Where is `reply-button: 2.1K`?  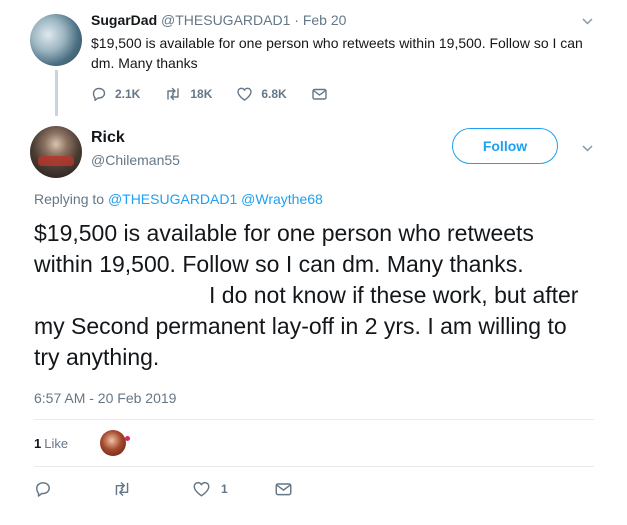
reply-button: 2.1K is located at coordinates (115, 94).